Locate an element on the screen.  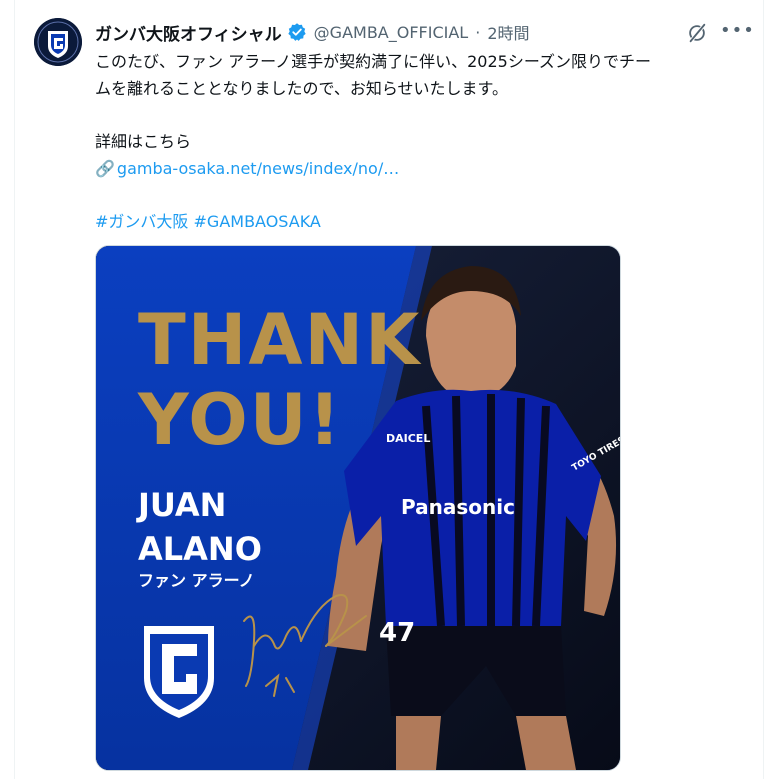
hashtag-link: #ガンバ大阪 is located at coordinates (141, 221).